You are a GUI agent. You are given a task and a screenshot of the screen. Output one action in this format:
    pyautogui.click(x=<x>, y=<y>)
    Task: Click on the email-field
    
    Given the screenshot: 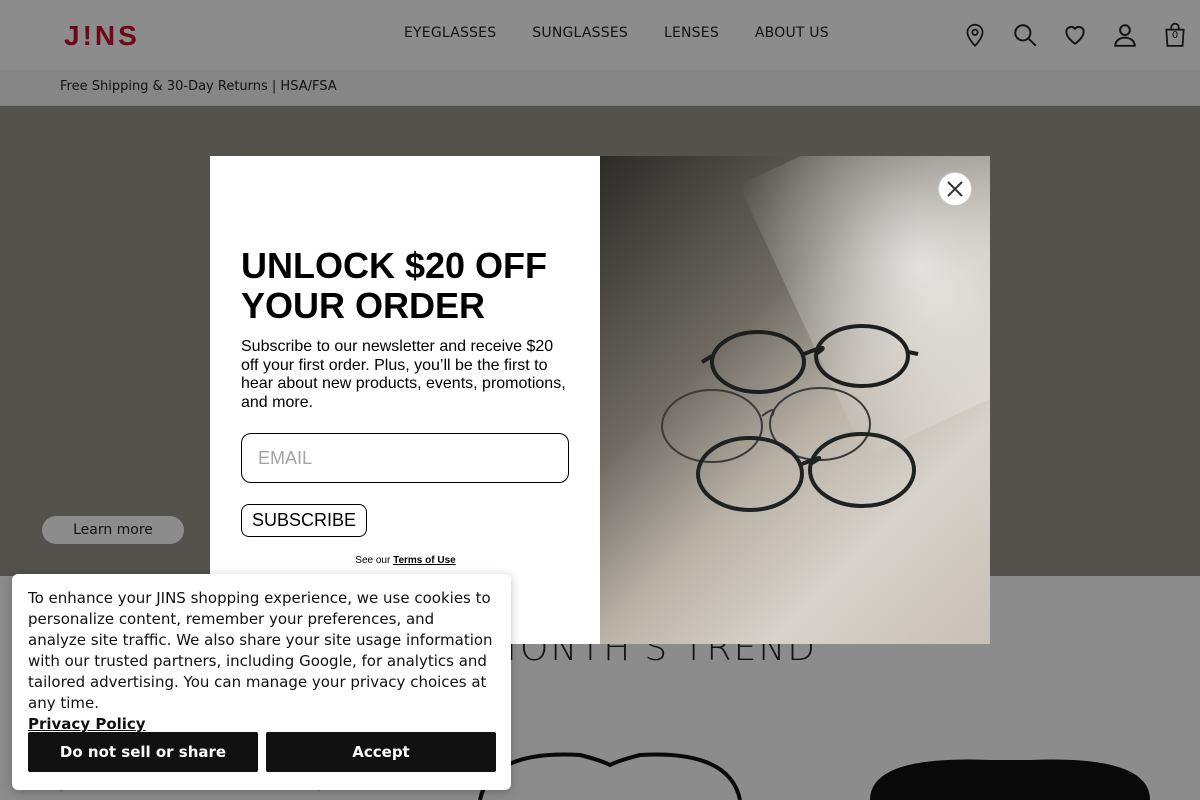 What is the action you would take?
    pyautogui.click(x=405, y=458)
    